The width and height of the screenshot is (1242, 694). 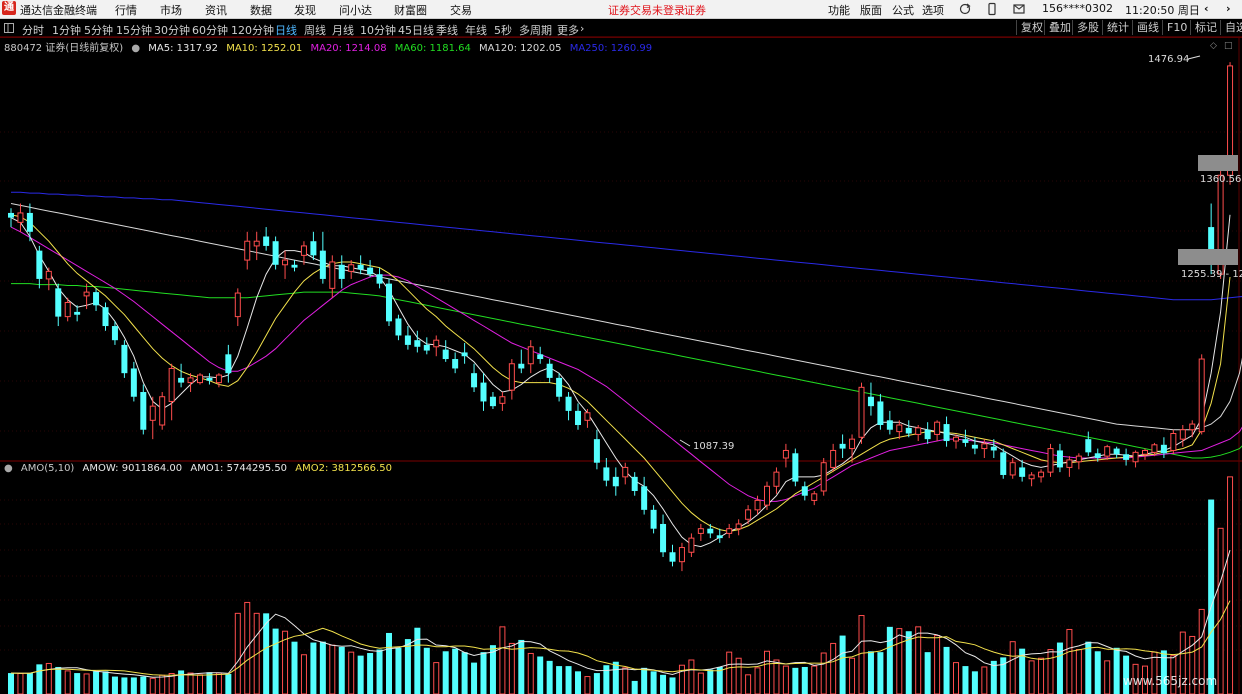 What do you see at coordinates (685, 443) in the screenshot?
I see `low-pointer` at bounding box center [685, 443].